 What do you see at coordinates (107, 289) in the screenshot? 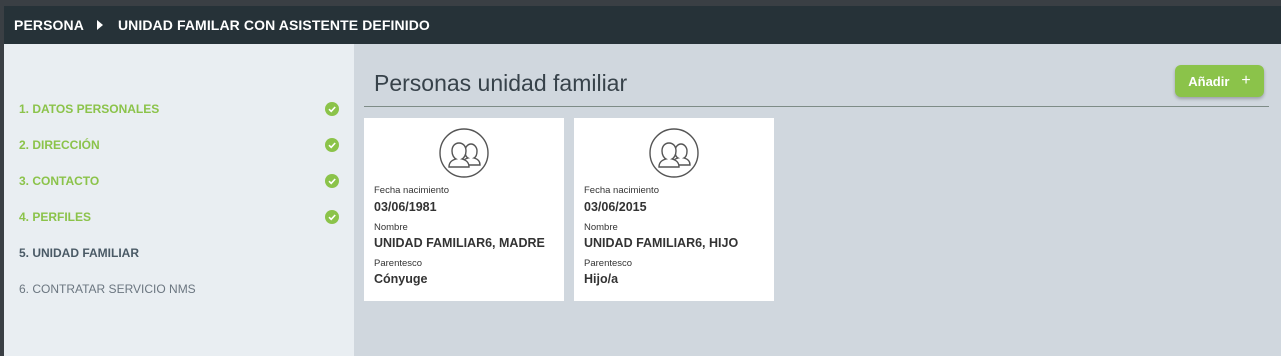
I see `step-label: 6. CONTRATAR SERVICIO NMS` at bounding box center [107, 289].